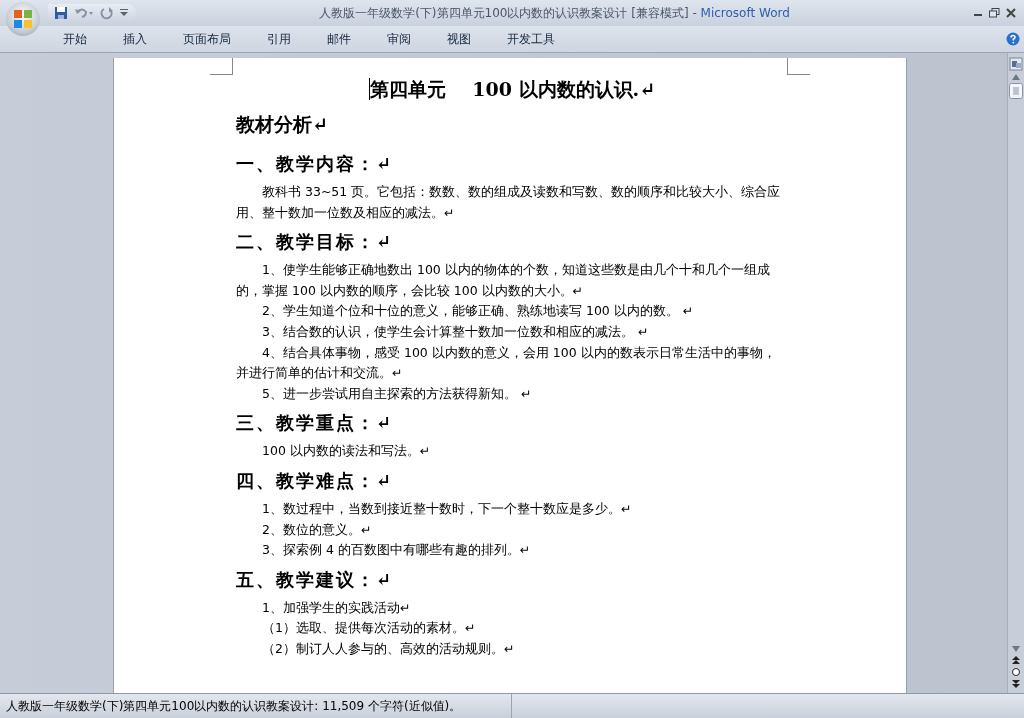  What do you see at coordinates (346, 451) in the screenshot?
I see `paragraph: 100 以内数的读法和写法。↵` at bounding box center [346, 451].